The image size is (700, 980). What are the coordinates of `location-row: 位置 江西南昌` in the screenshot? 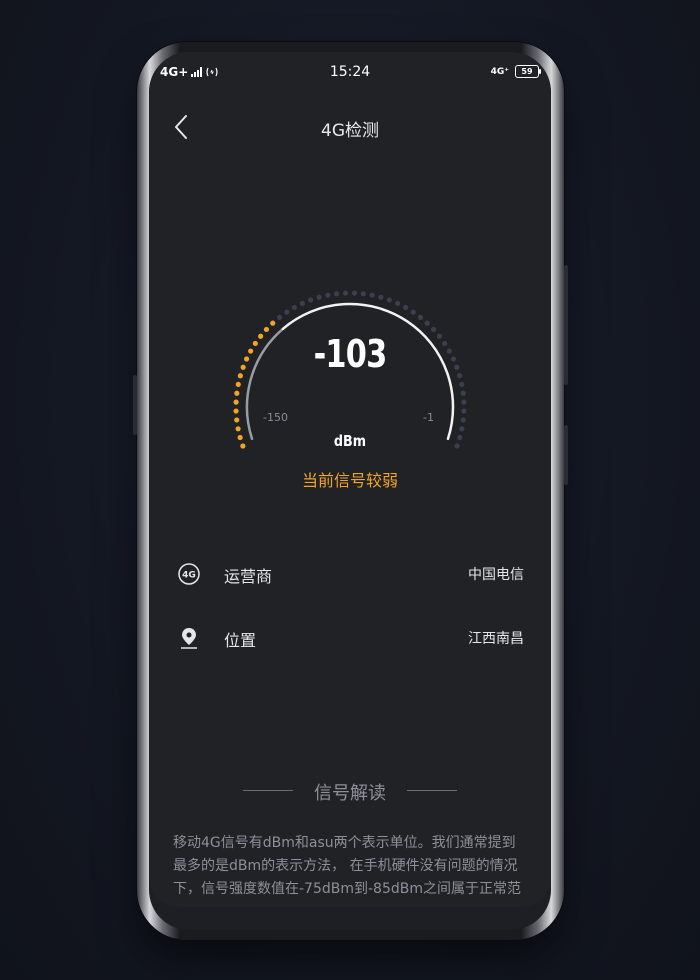 It's located at (350, 638).